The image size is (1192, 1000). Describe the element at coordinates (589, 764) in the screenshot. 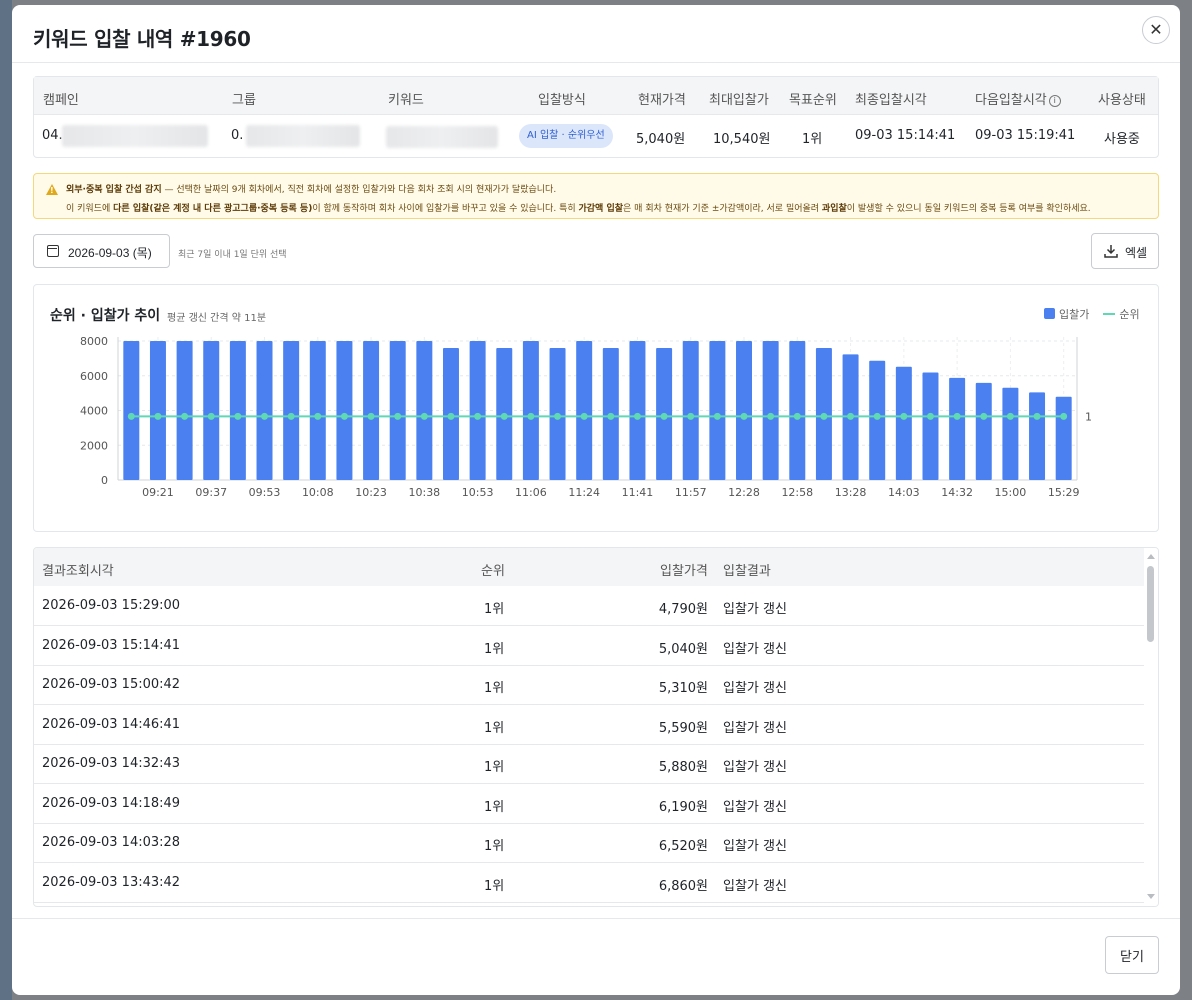

I see `table-row: 2026-09-03 14:32:43 1위 5,880원 입찰가 갱신` at that location.